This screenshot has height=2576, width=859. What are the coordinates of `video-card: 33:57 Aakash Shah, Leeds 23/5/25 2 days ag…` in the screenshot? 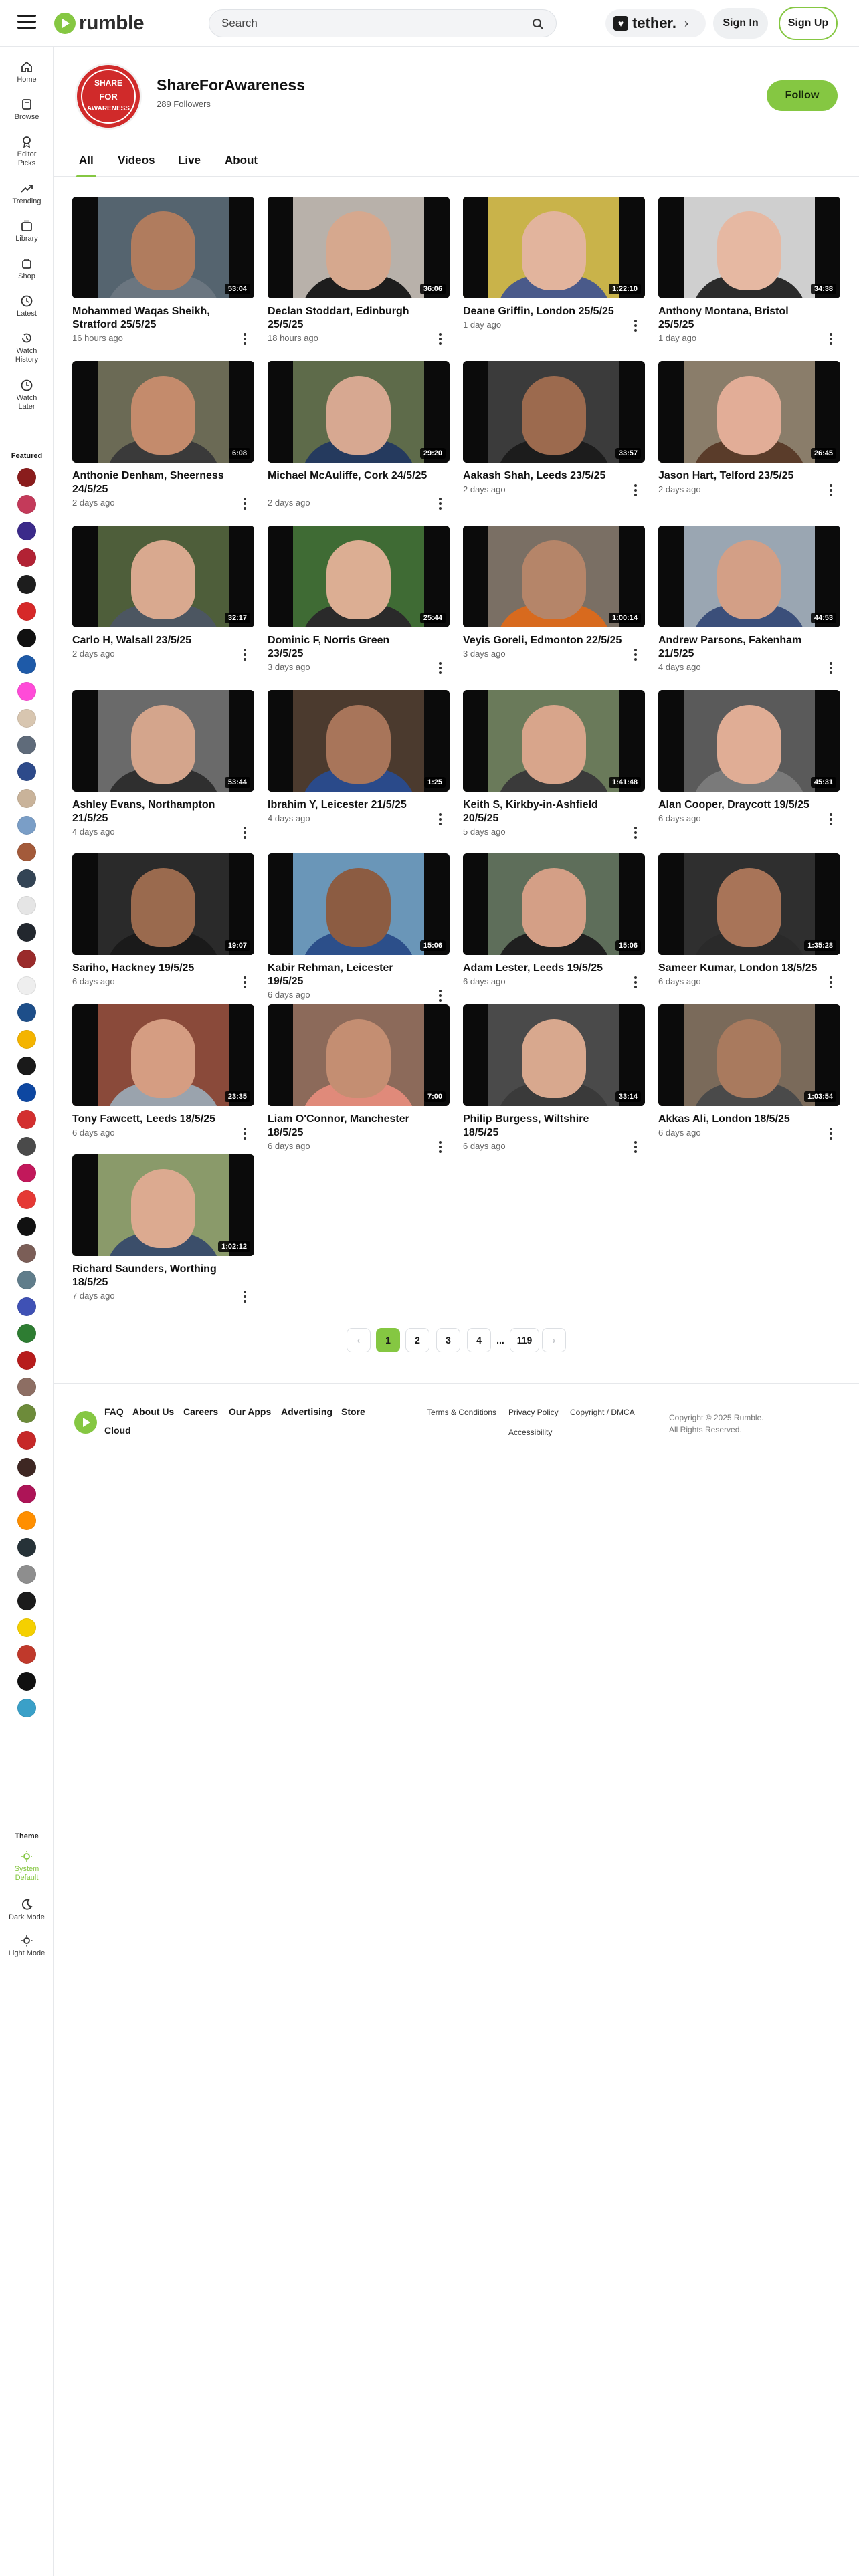 It's located at (554, 438).